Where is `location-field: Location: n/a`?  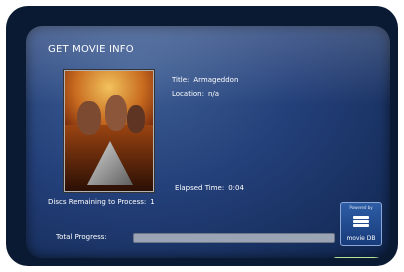 location-field: Location: n/a is located at coordinates (195, 94).